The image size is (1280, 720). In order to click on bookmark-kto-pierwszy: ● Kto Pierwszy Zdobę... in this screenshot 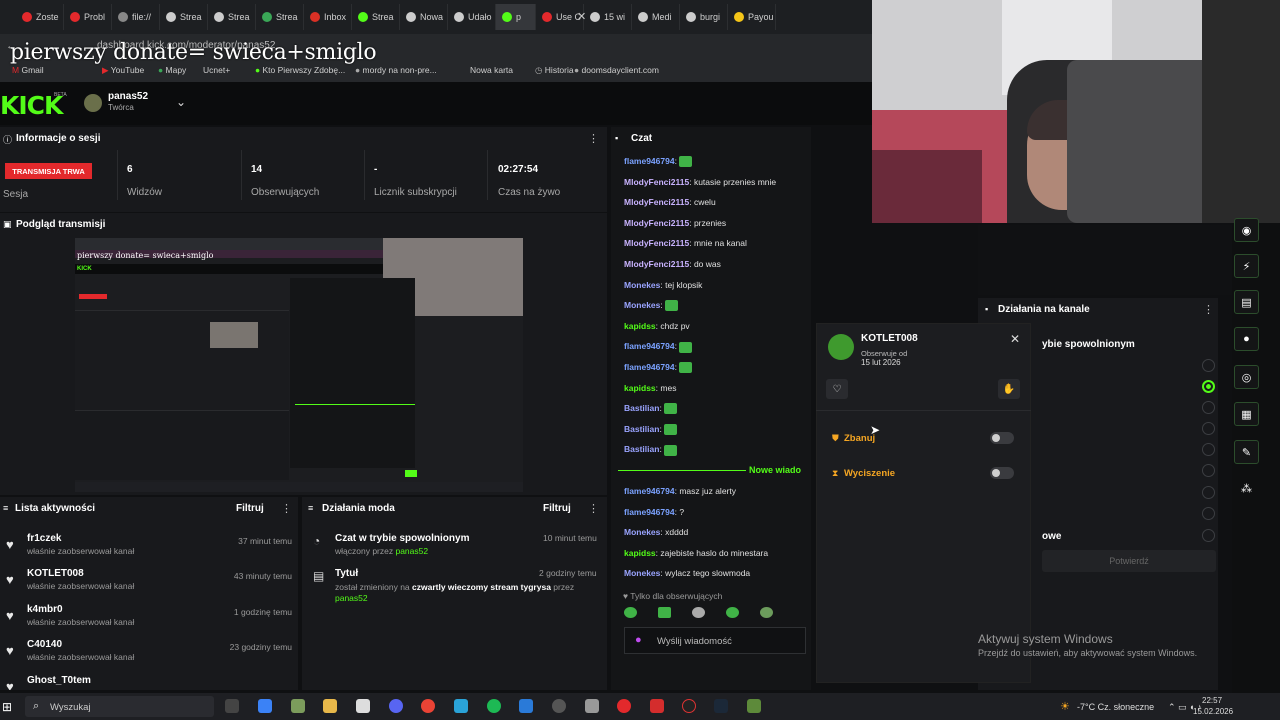, I will do `click(300, 70)`.